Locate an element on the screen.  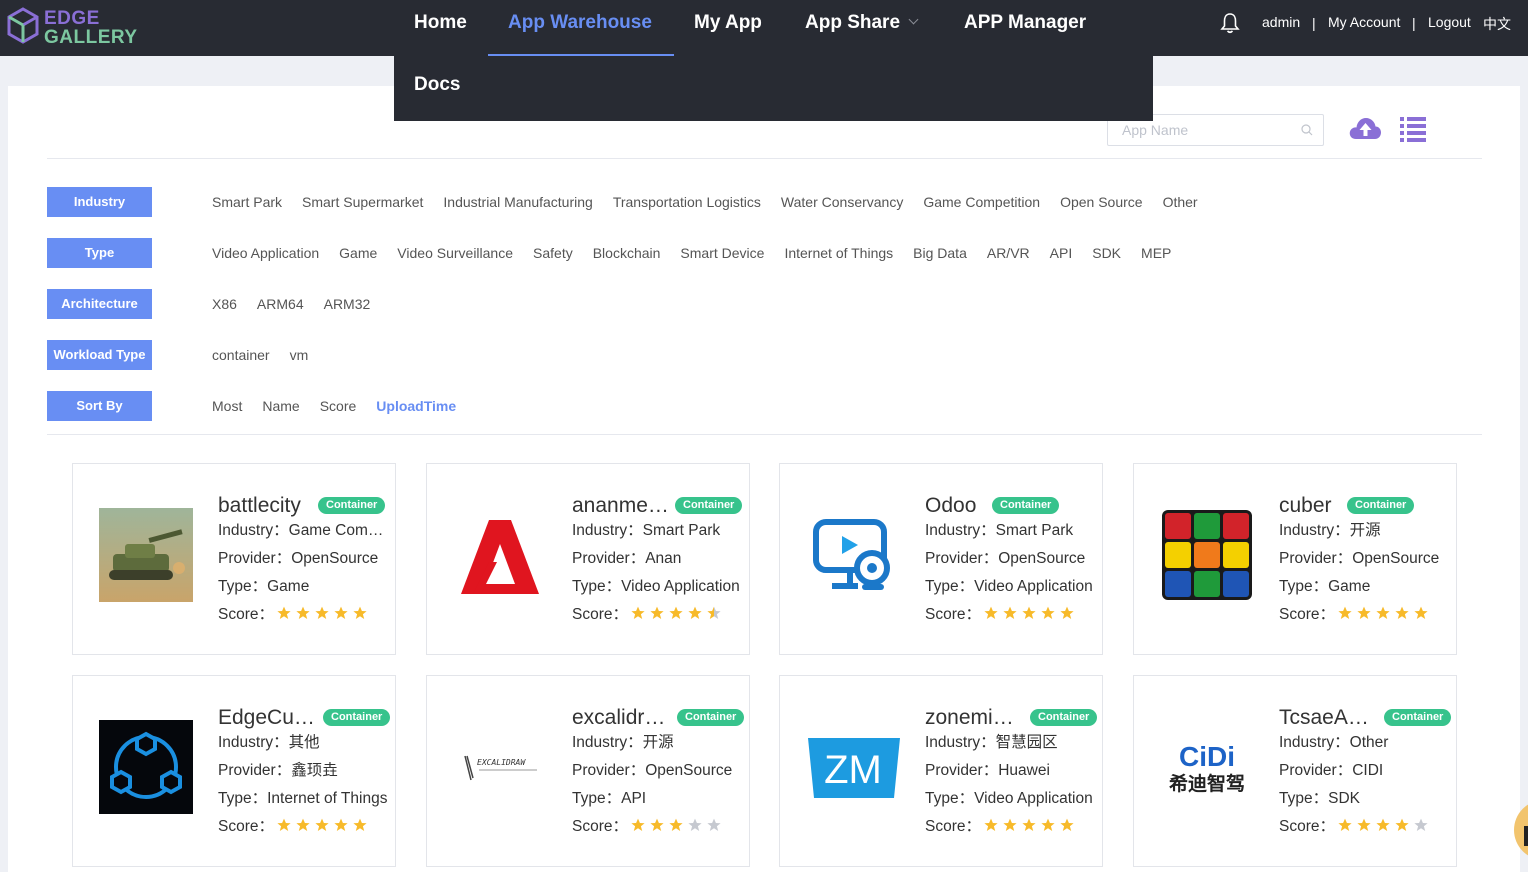
filter-option: Big Data is located at coordinates (940, 253).